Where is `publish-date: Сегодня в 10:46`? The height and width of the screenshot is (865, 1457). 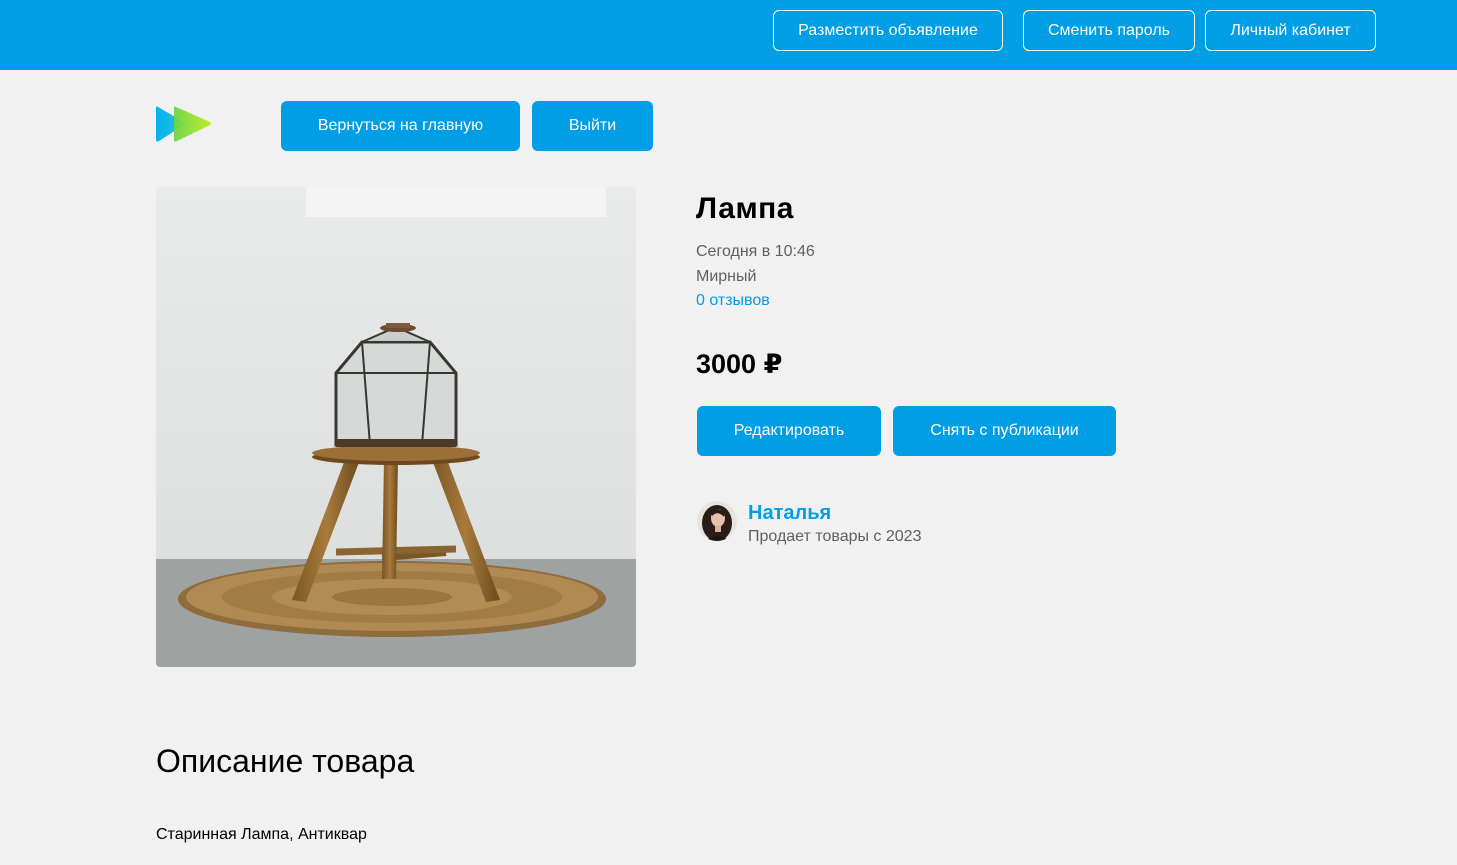
publish-date: Сегодня в 10:46 is located at coordinates (755, 251).